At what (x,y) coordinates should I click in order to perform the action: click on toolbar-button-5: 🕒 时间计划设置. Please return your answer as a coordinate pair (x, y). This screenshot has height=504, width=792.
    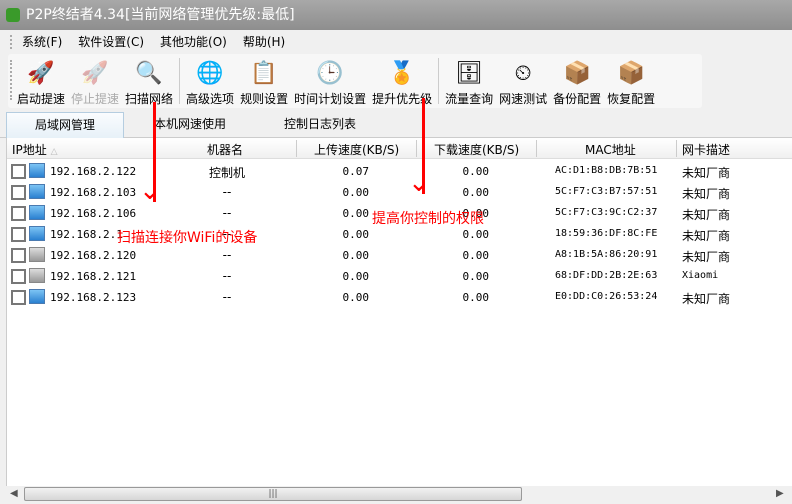
    Looking at the image, I should click on (330, 81).